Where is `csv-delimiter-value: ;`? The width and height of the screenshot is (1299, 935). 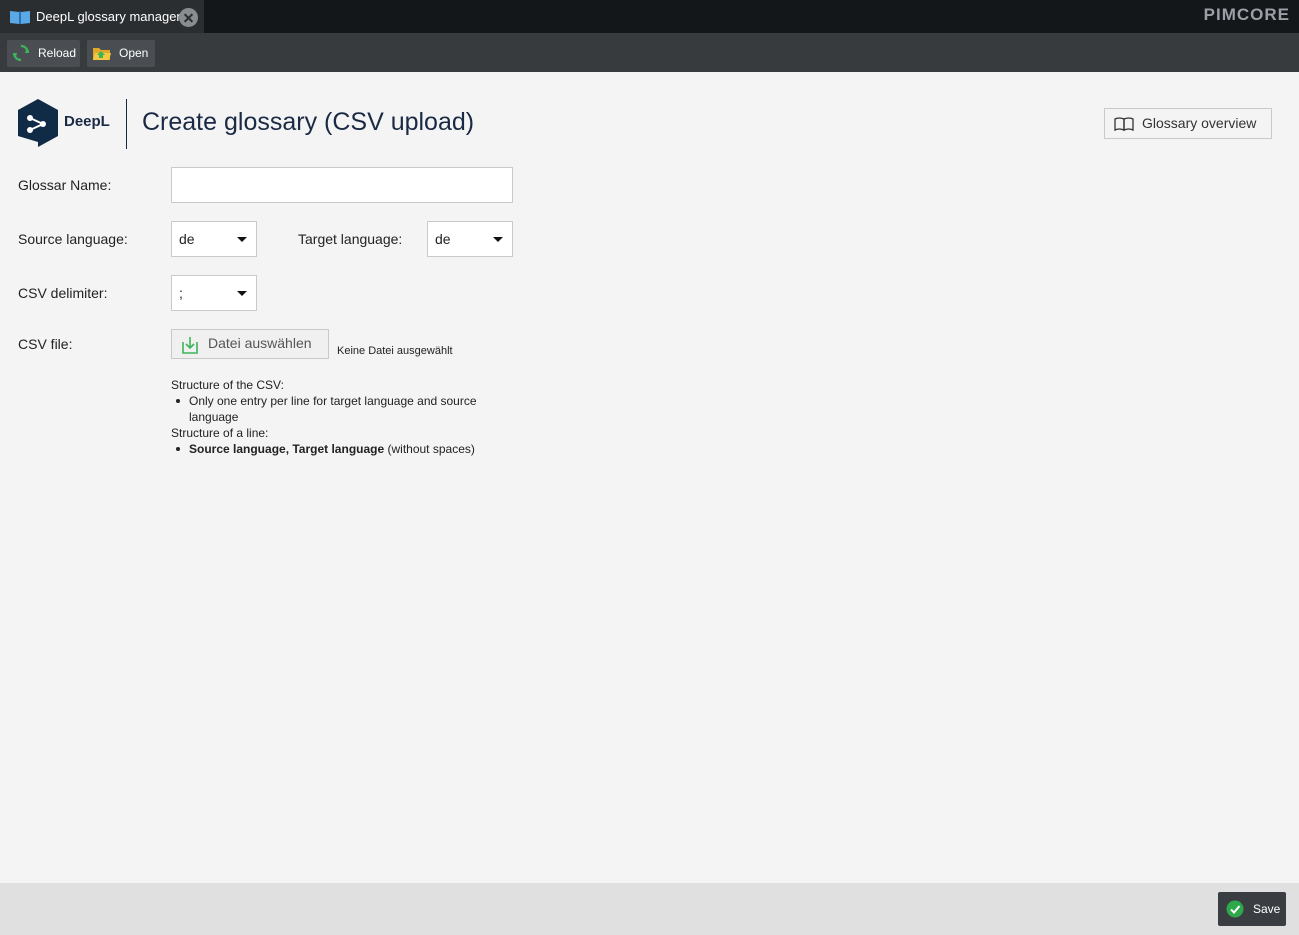 csv-delimiter-value: ; is located at coordinates (181, 293).